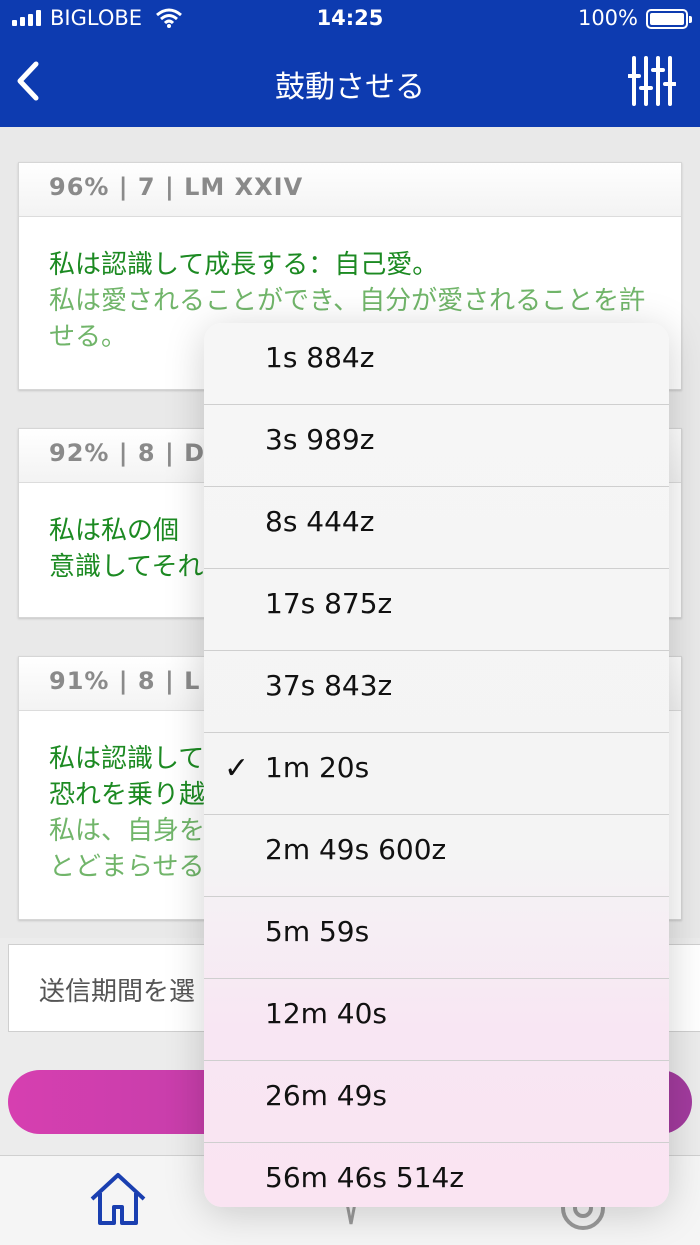 Image resolution: width=700 pixels, height=1245 pixels. I want to click on option-label: 56m 46s 514z, so click(365, 1177).